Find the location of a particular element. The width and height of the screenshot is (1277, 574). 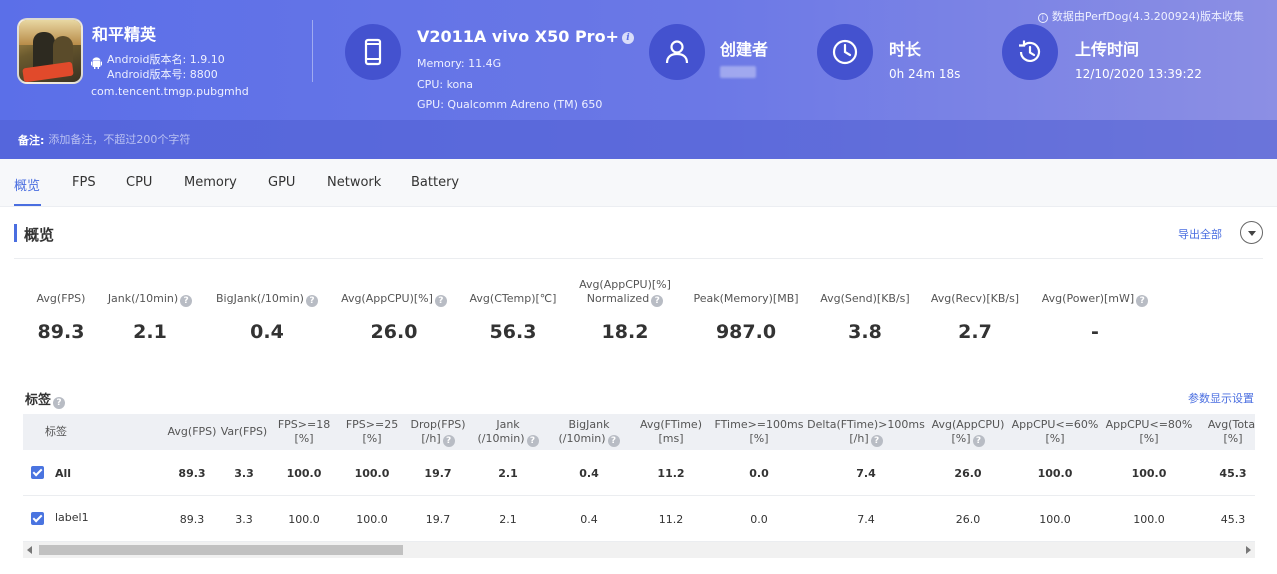

metric-label: Avg(AppCPU)[%] Normalized? is located at coordinates (625, 292).